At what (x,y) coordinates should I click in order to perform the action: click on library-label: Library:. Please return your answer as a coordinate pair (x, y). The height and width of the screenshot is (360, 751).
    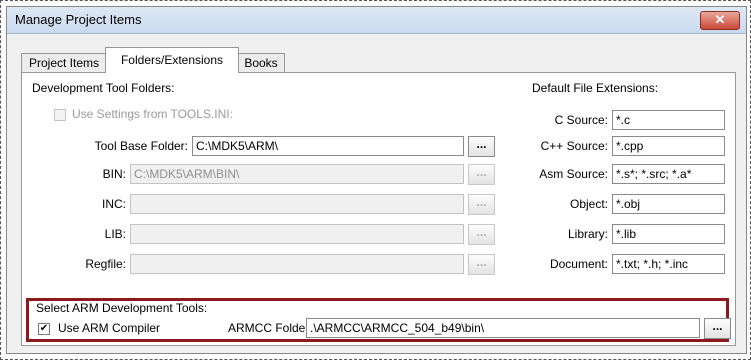
    Looking at the image, I should click on (587, 234).